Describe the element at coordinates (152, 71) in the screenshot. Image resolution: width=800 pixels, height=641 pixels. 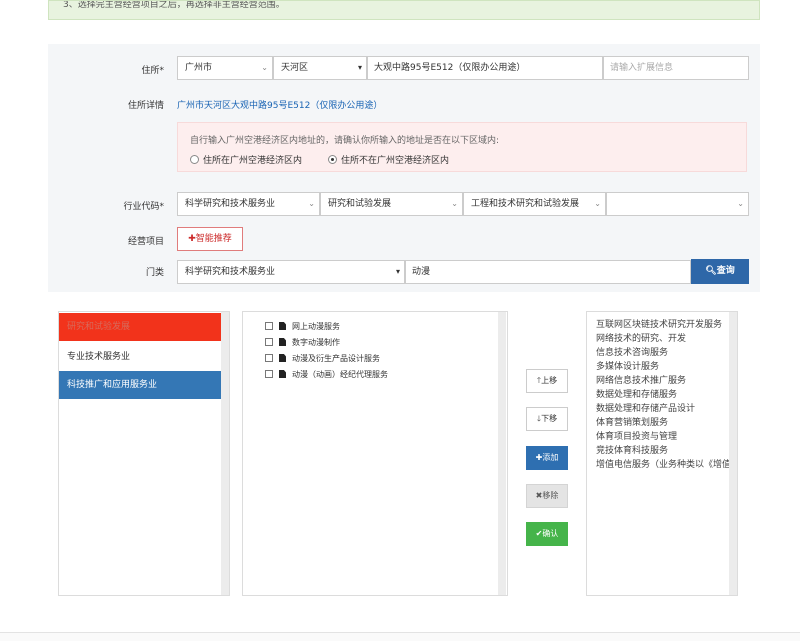
I see `address-label: 住所*` at that location.